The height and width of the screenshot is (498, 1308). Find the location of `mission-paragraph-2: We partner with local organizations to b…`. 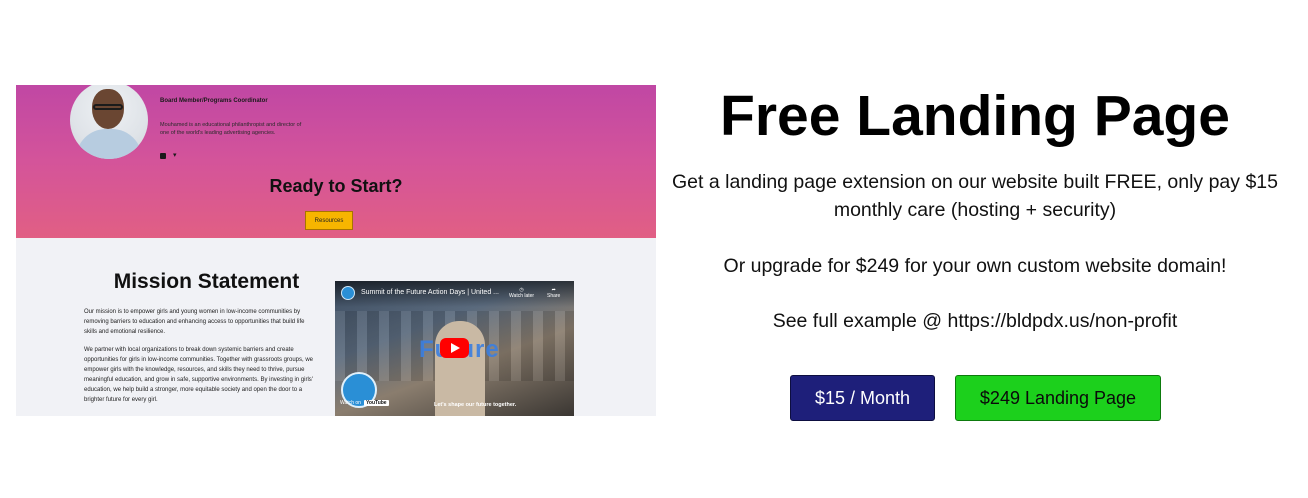

mission-paragraph-2: We partner with local organizations to b… is located at coordinates (198, 375).